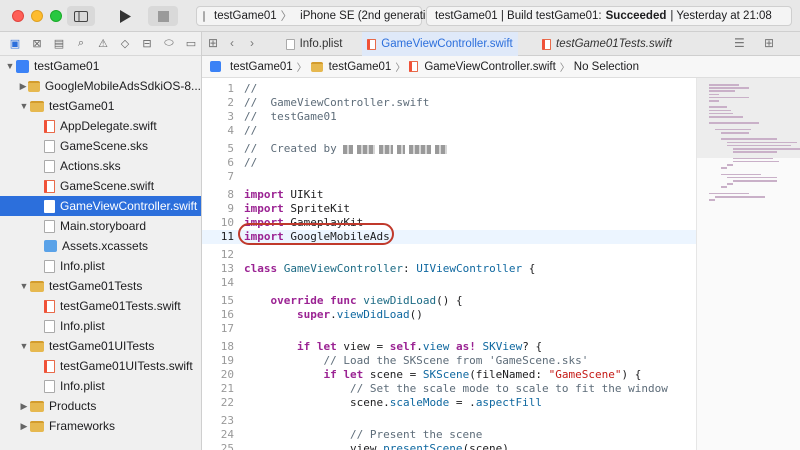 The image size is (800, 450). Describe the element at coordinates (100, 366) in the screenshot. I see `tree-file: testGame01UITests.swift` at that location.